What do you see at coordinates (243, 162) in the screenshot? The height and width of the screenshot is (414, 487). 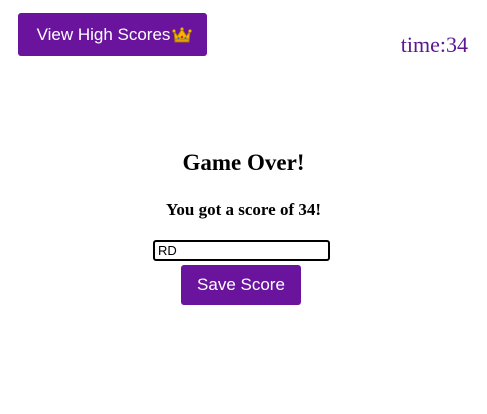 I see `game-over-heading: Game Over!` at bounding box center [243, 162].